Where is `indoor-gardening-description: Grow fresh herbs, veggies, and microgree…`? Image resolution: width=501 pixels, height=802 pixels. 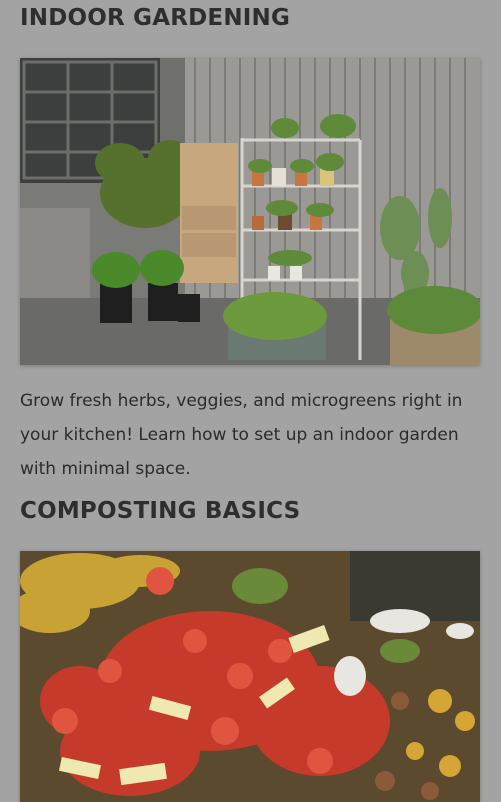
indoor-gardening-description: Grow fresh herbs, veggies, and microgree… is located at coordinates (241, 435).